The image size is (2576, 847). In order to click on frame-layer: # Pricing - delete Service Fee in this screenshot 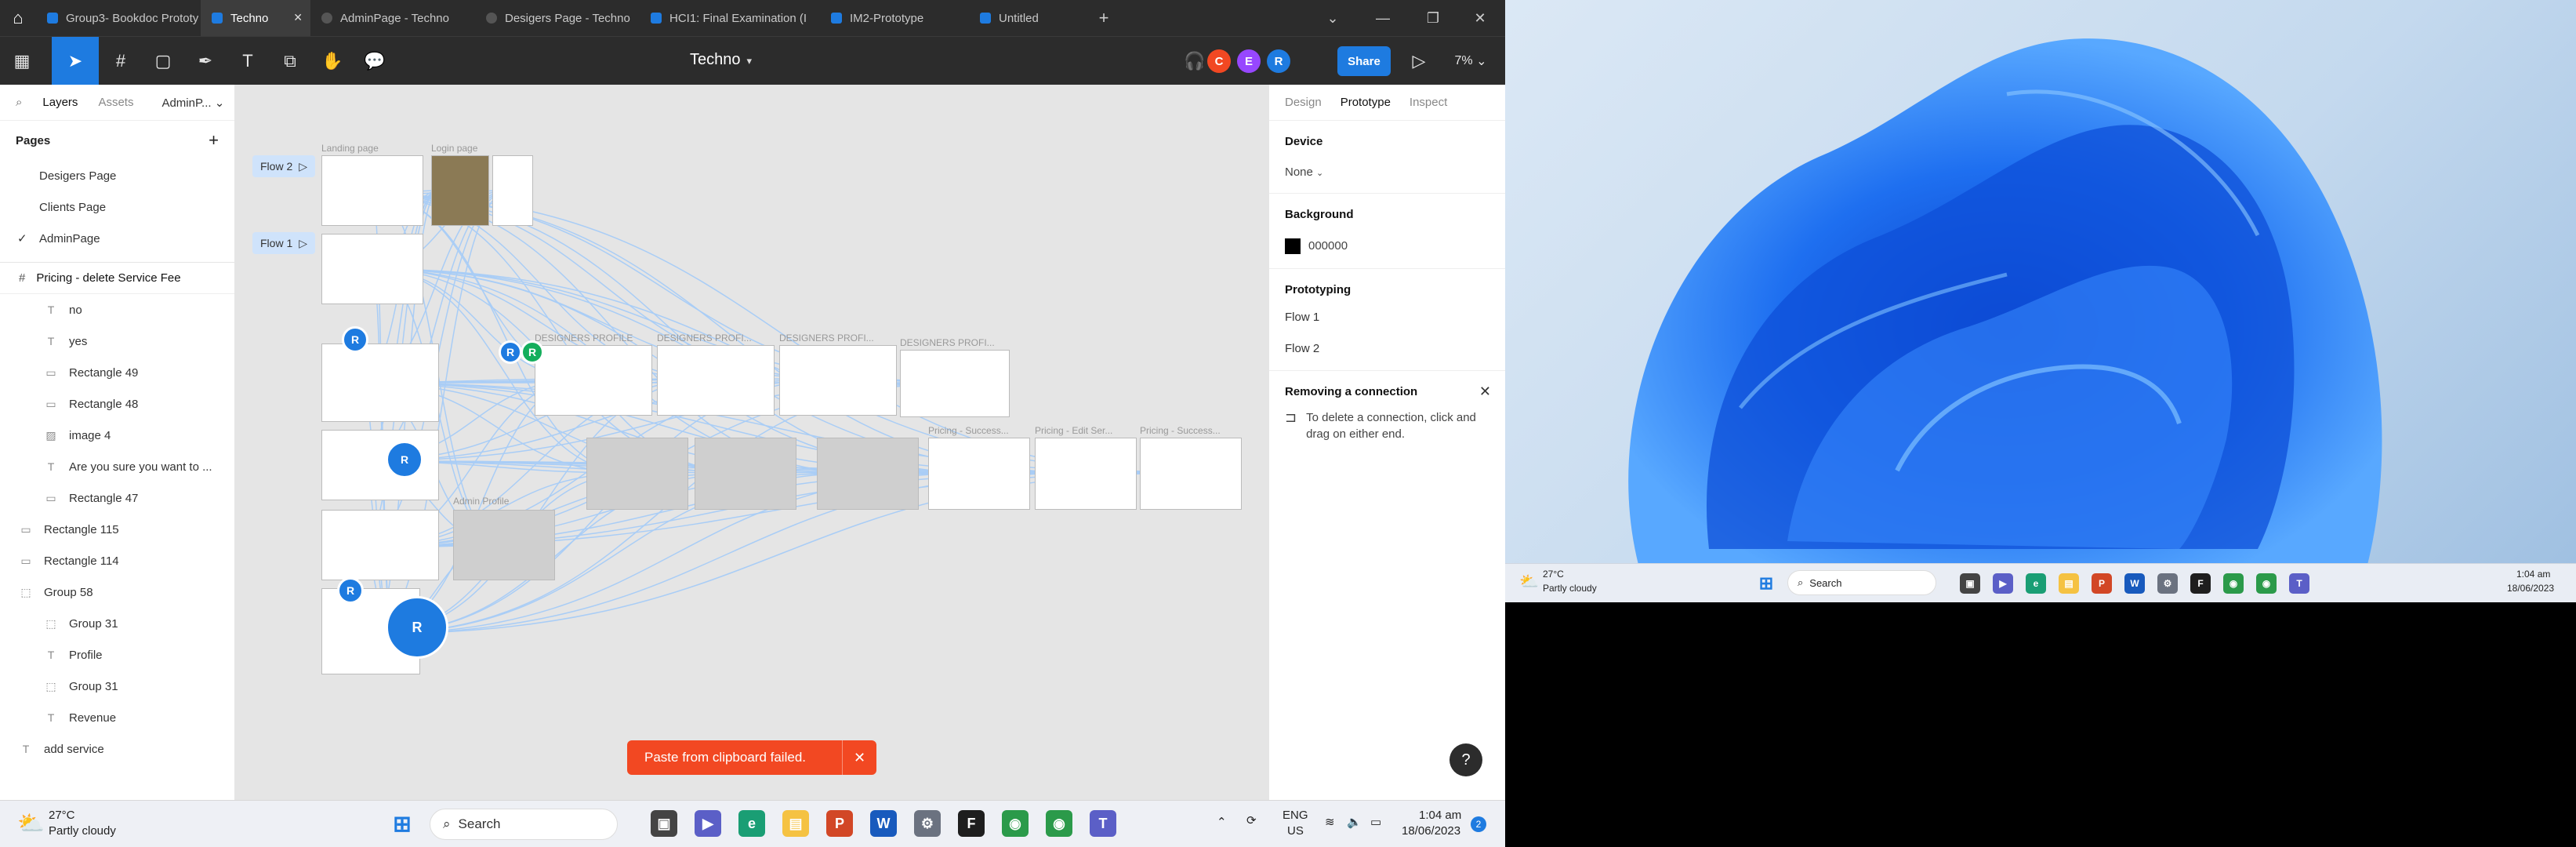, I will do `click(117, 278)`.